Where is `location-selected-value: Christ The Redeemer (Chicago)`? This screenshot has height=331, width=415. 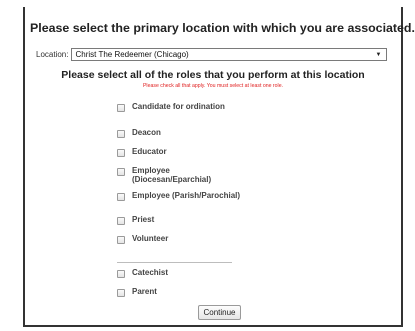
location-selected-value: Christ The Redeemer (Chicago) is located at coordinates (132, 54).